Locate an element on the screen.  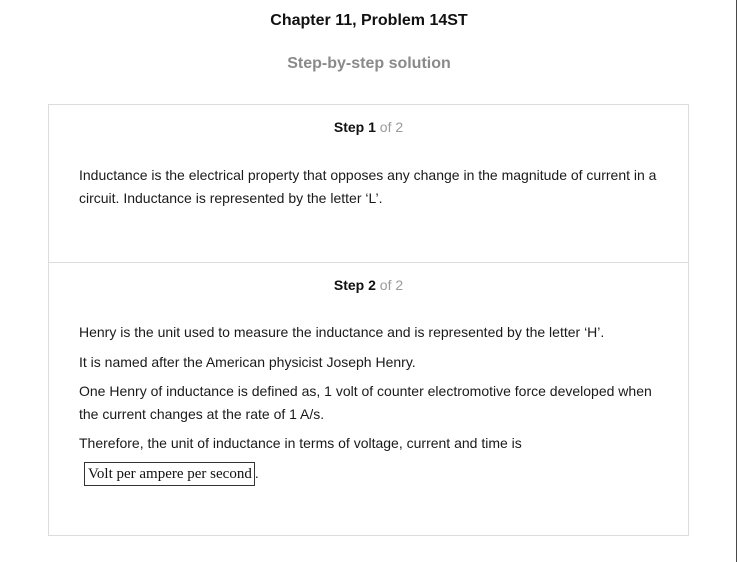
page-title: Chapter 11, Problem 14ST is located at coordinates (369, 20).